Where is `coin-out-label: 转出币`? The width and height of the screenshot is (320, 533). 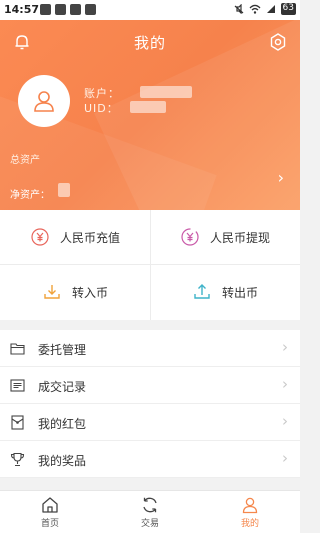
coin-out-label: 转出币 is located at coordinates (239, 292).